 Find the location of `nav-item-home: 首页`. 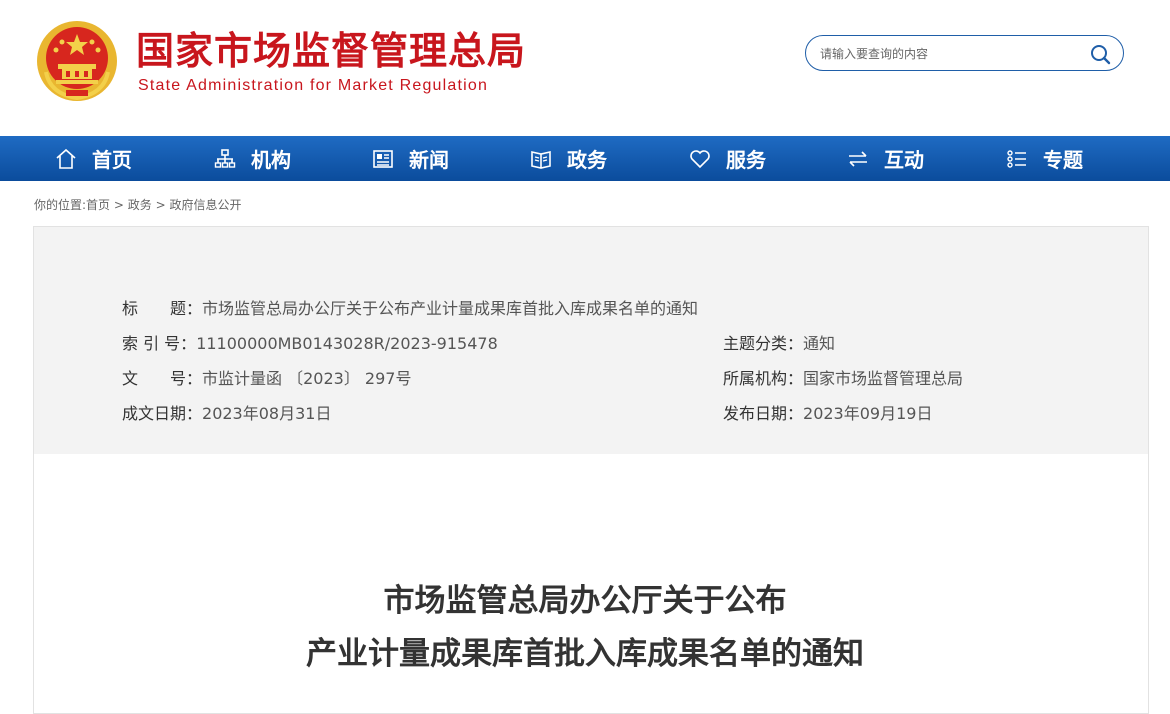

nav-item-home: 首页 is located at coordinates (93, 158).